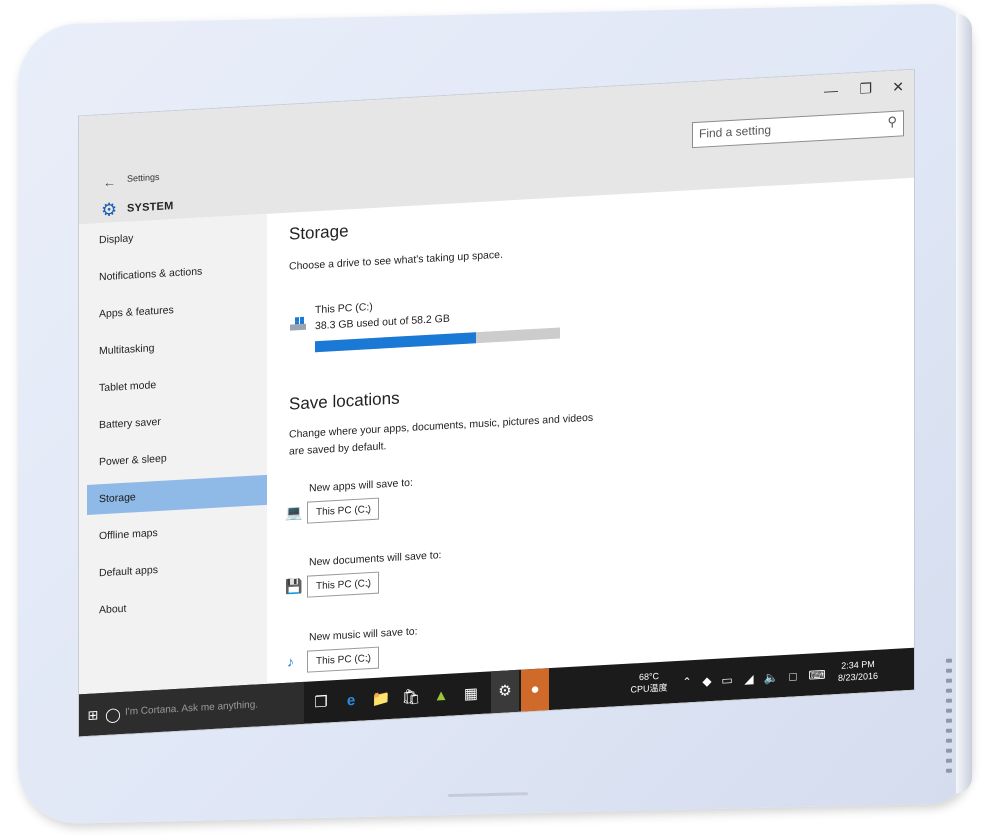 Image resolution: width=988 pixels, height=836 pixels. What do you see at coordinates (396, 342) in the screenshot?
I see `storage-usage-fill` at bounding box center [396, 342].